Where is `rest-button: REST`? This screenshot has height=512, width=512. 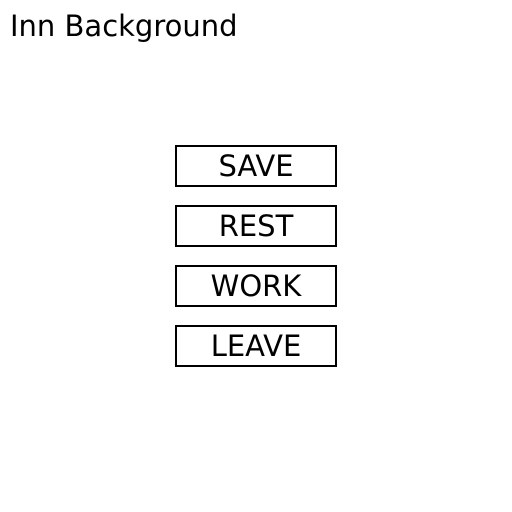
rest-button: REST is located at coordinates (256, 226).